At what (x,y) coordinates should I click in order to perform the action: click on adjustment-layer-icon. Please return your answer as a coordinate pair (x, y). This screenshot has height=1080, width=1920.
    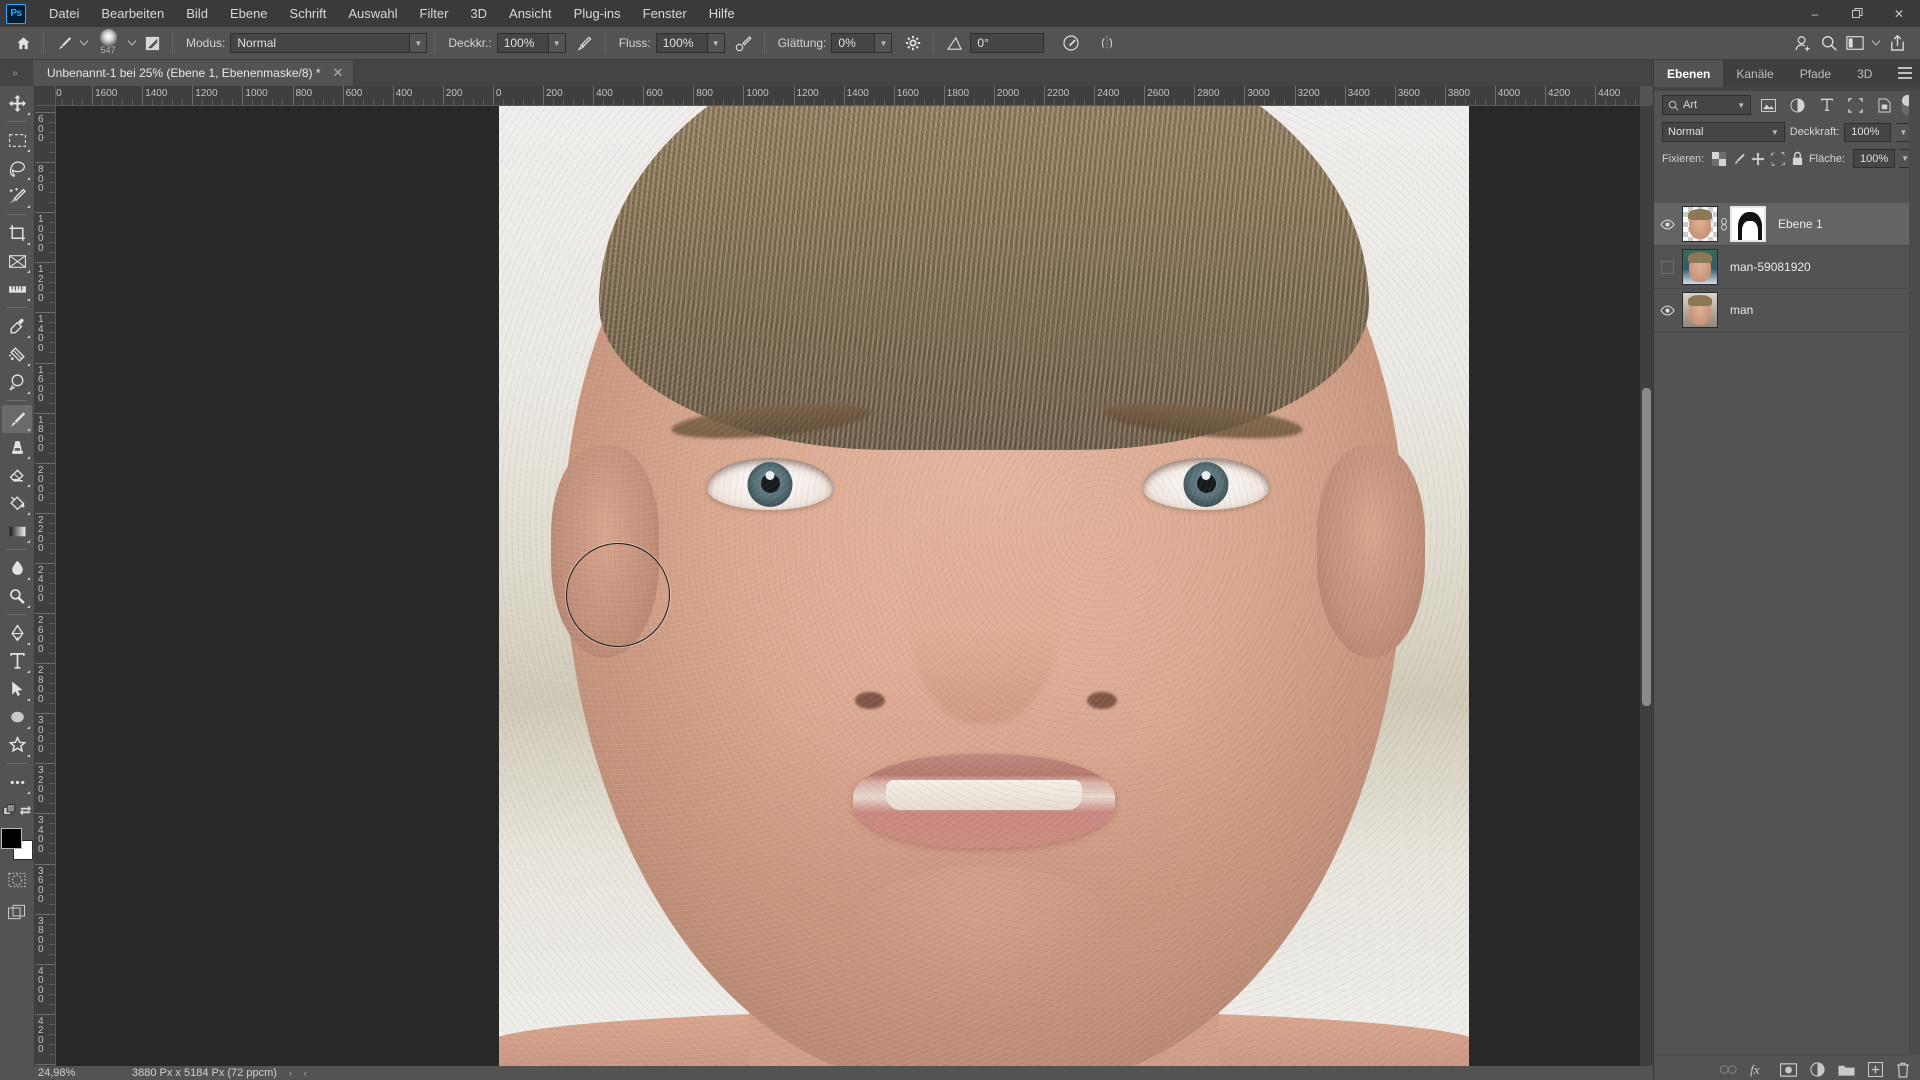
    Looking at the image, I should click on (1817, 1069).